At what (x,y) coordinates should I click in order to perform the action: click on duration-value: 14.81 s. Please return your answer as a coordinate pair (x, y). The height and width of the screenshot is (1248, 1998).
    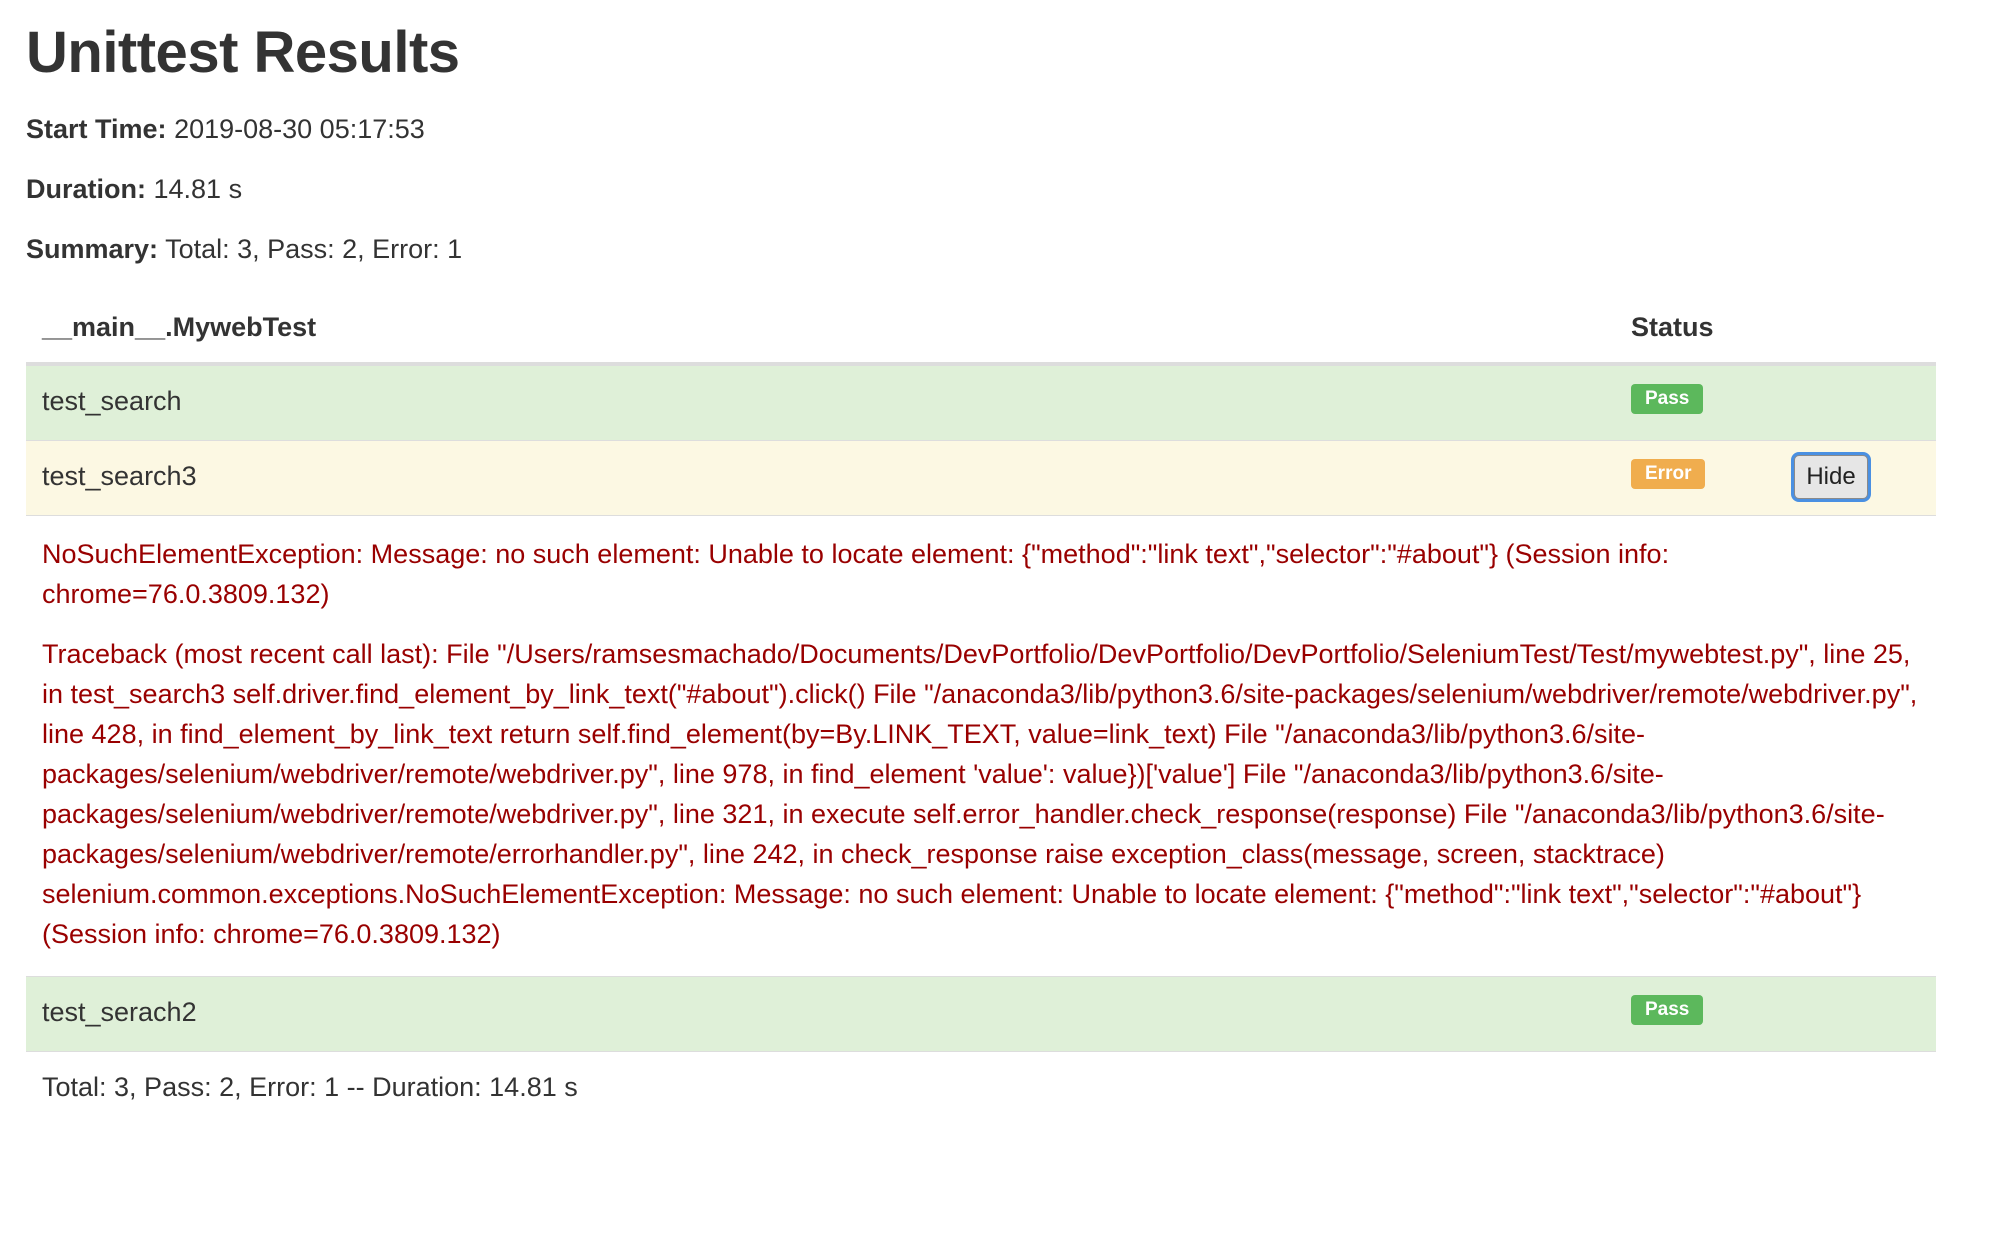
    Looking at the image, I should click on (198, 189).